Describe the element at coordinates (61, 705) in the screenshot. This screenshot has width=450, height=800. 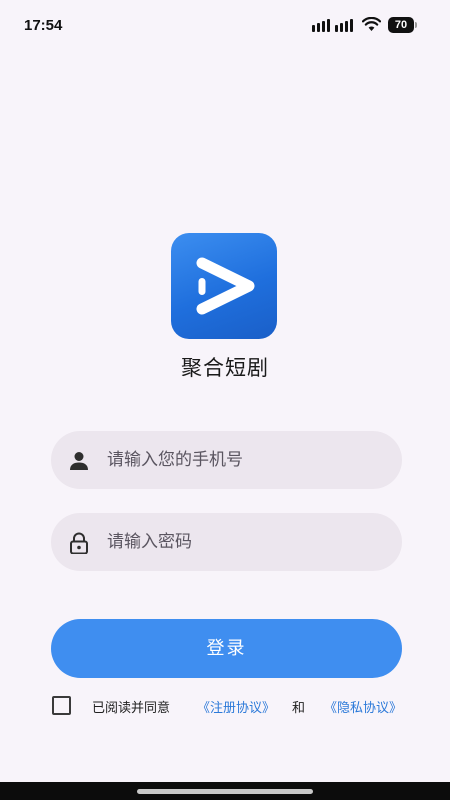
I see `agreement-checkbox` at that location.